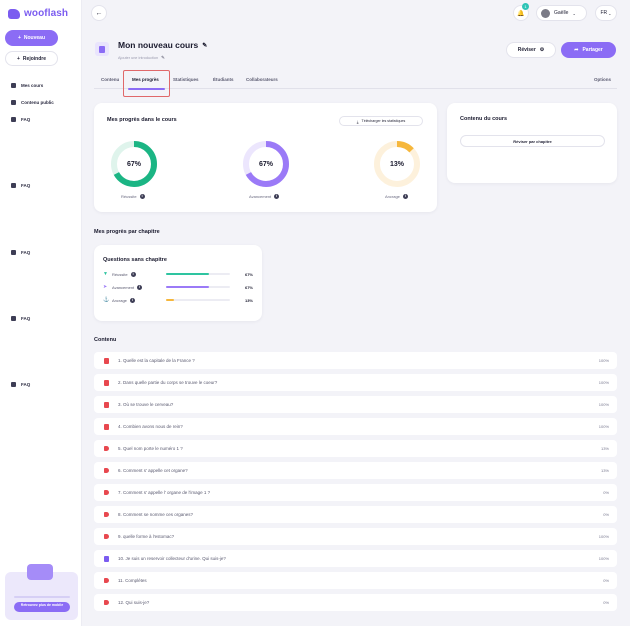 Image resolution: width=630 pixels, height=626 pixels. I want to click on tab-content: Contenu, so click(110, 79).